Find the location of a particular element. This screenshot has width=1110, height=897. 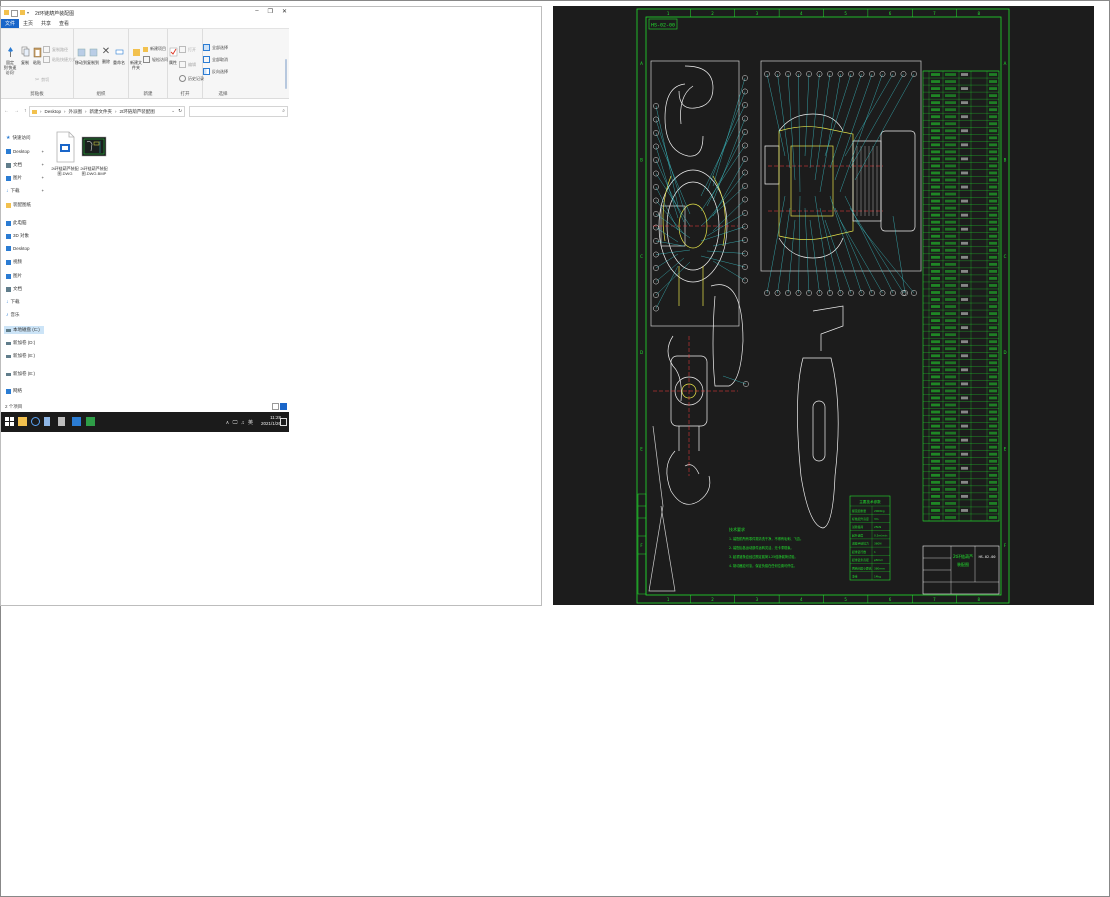

chevron-down-icon: ⌄ is located at coordinates (173, 111).